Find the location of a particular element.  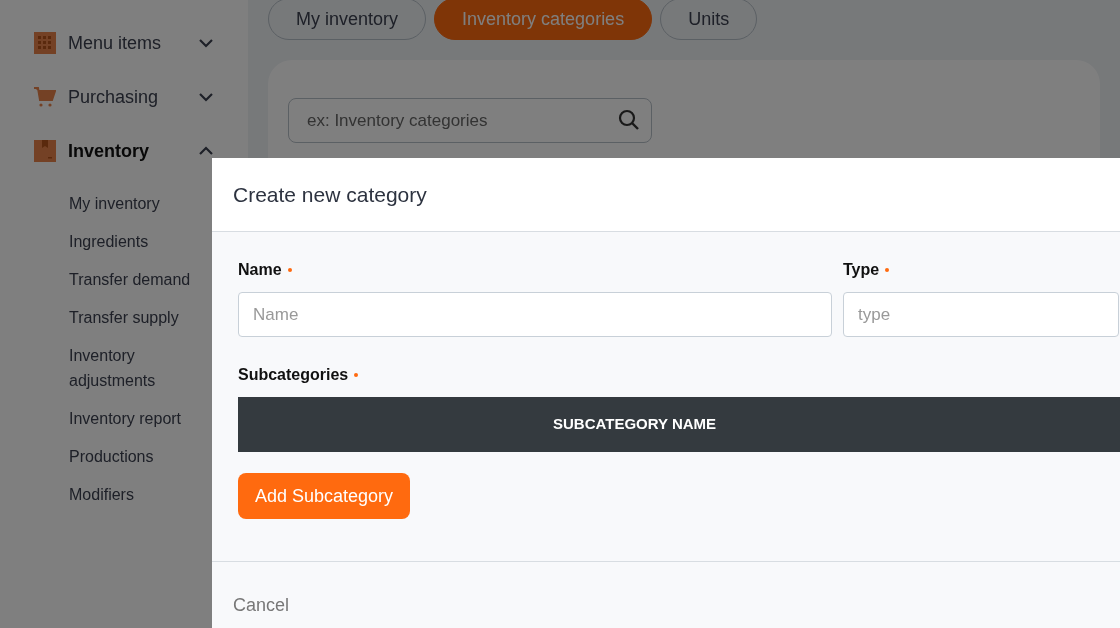

add-subcategory-button: Add Subcategory is located at coordinates (324, 496).